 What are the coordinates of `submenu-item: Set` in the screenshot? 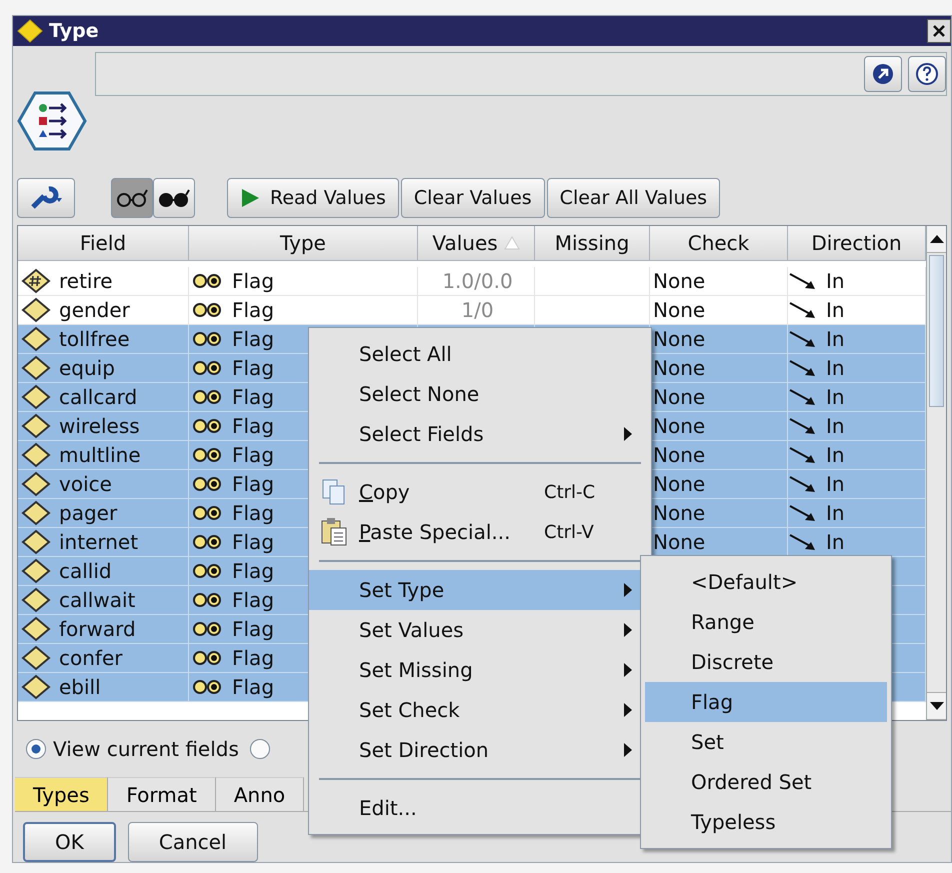 It's located at (766, 742).